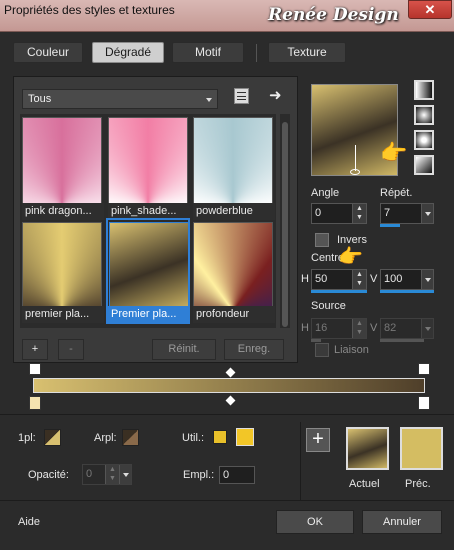 This screenshot has width=454, height=550. I want to click on center-v-input: 100, so click(407, 279).